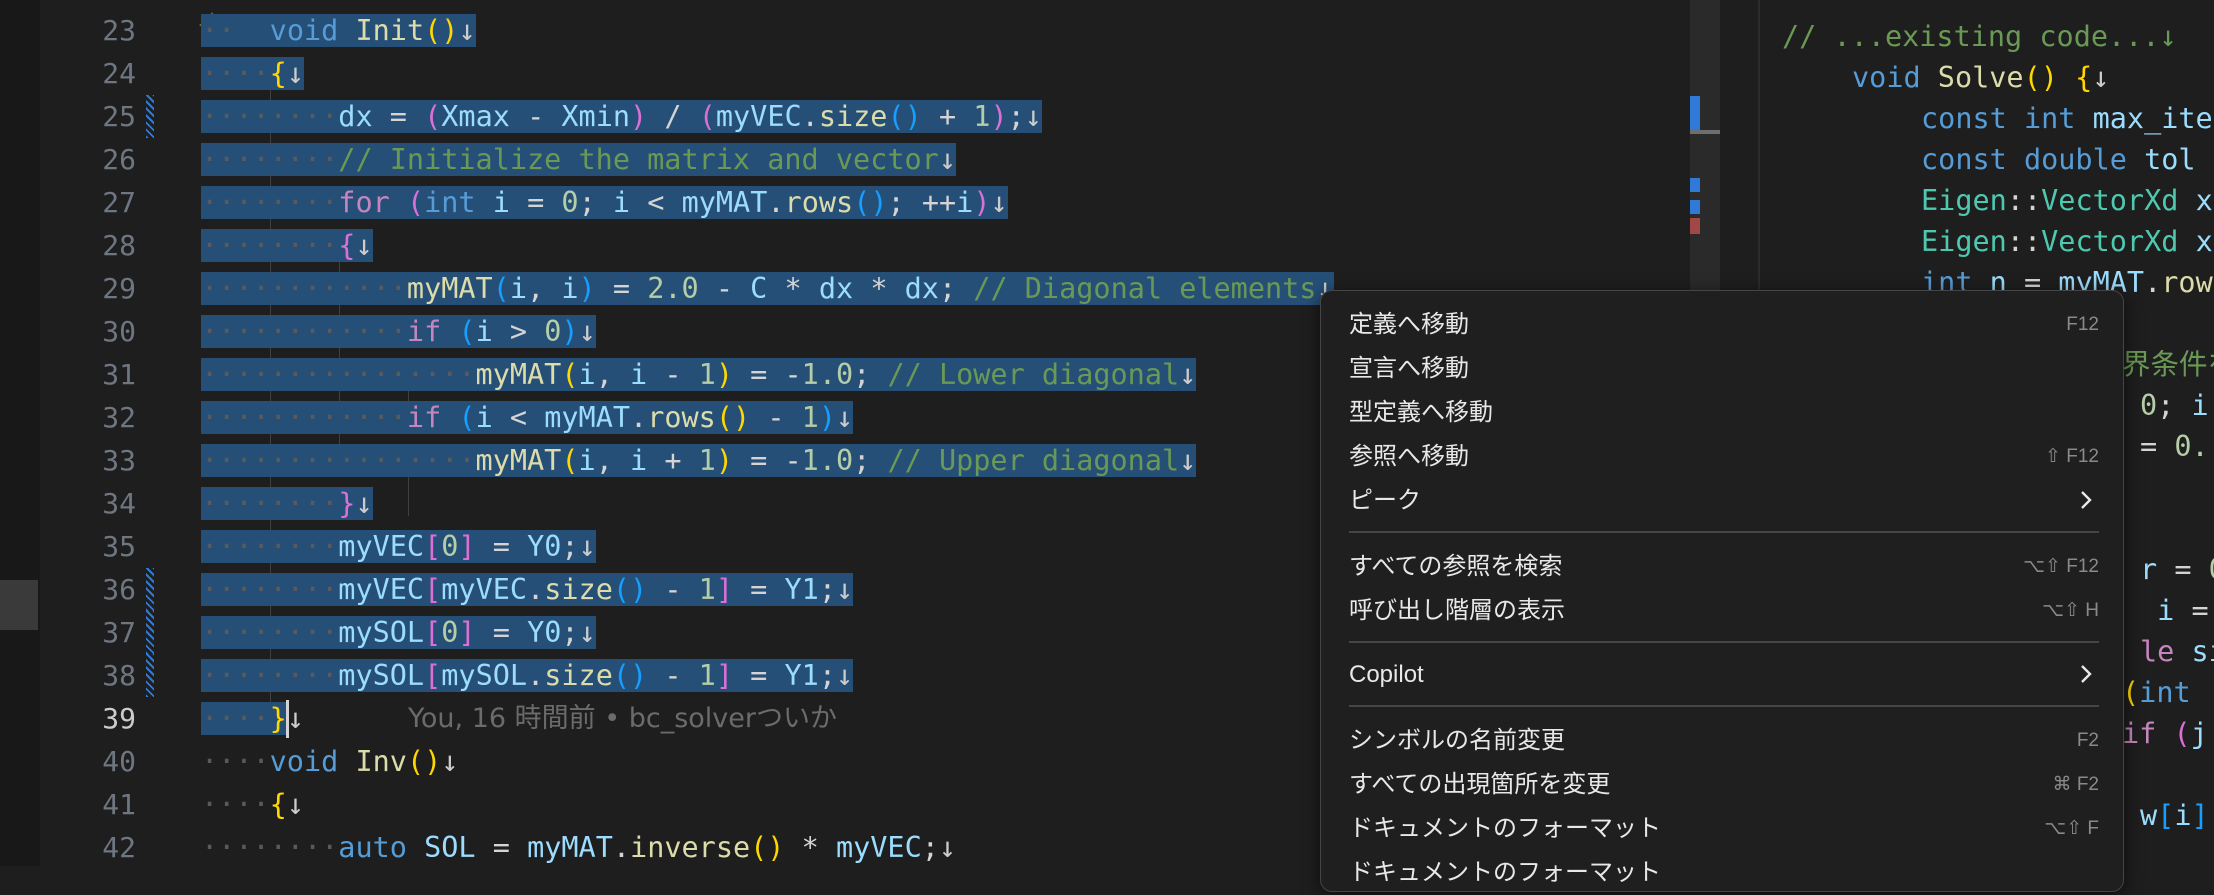 This screenshot has width=2214, height=895. I want to click on text-cursor, so click(287, 719).